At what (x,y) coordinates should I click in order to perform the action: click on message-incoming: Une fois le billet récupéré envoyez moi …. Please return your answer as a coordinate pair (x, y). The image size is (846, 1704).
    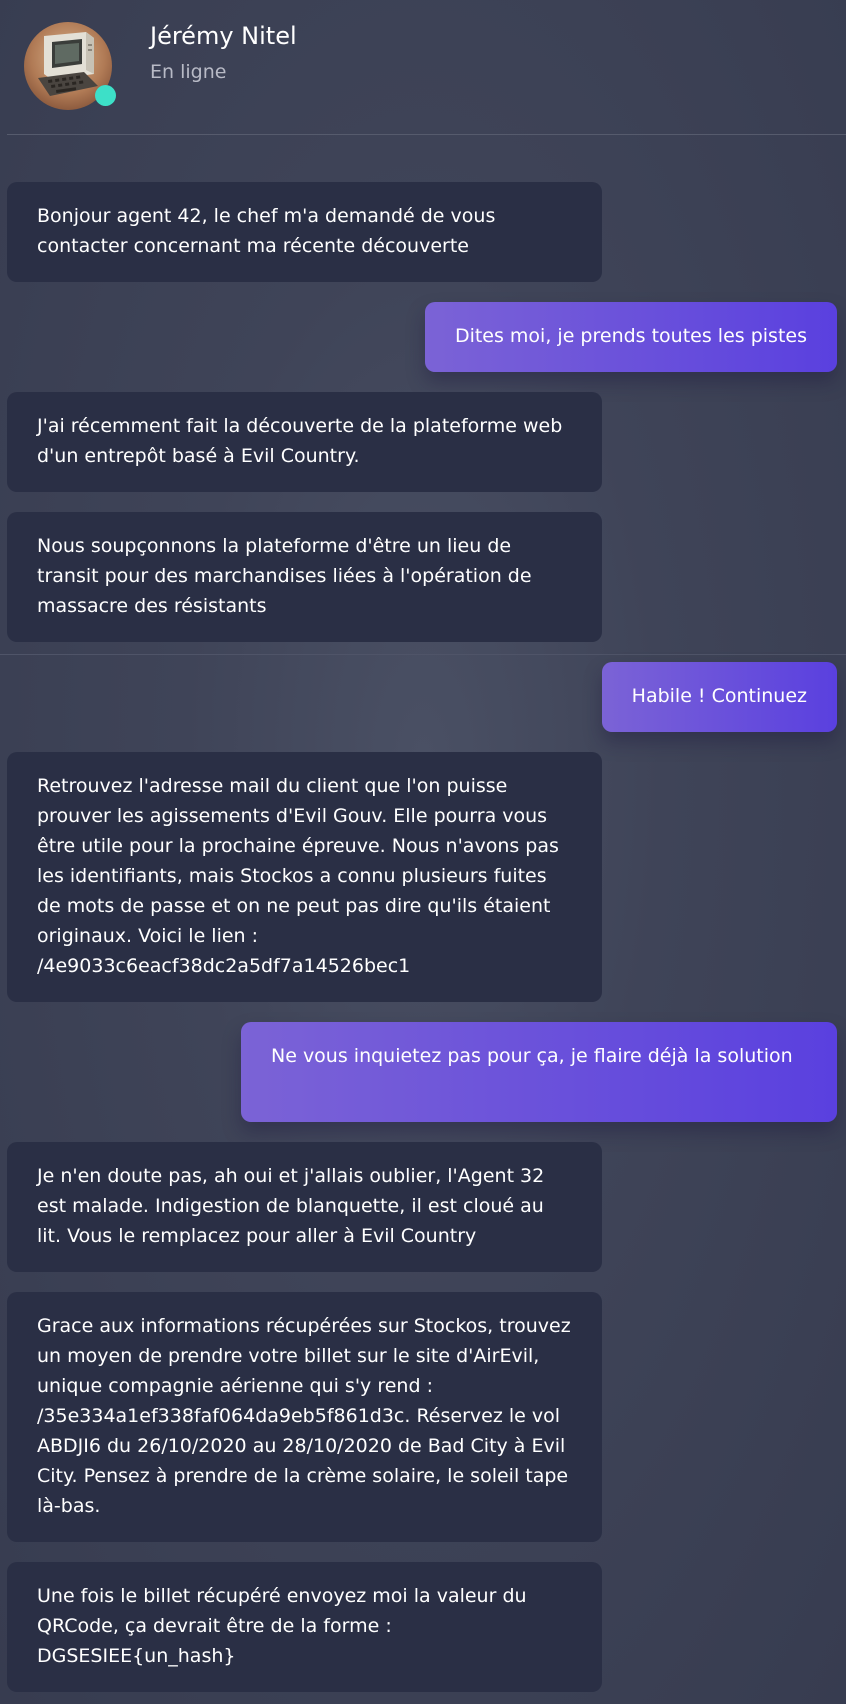
    Looking at the image, I should click on (304, 1627).